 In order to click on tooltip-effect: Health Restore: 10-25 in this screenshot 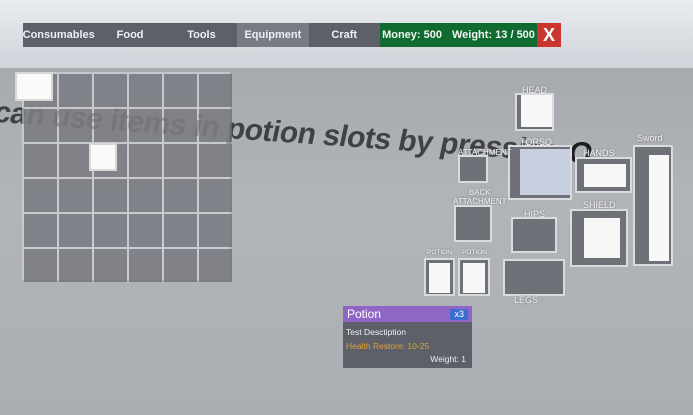, I will do `click(388, 346)`.